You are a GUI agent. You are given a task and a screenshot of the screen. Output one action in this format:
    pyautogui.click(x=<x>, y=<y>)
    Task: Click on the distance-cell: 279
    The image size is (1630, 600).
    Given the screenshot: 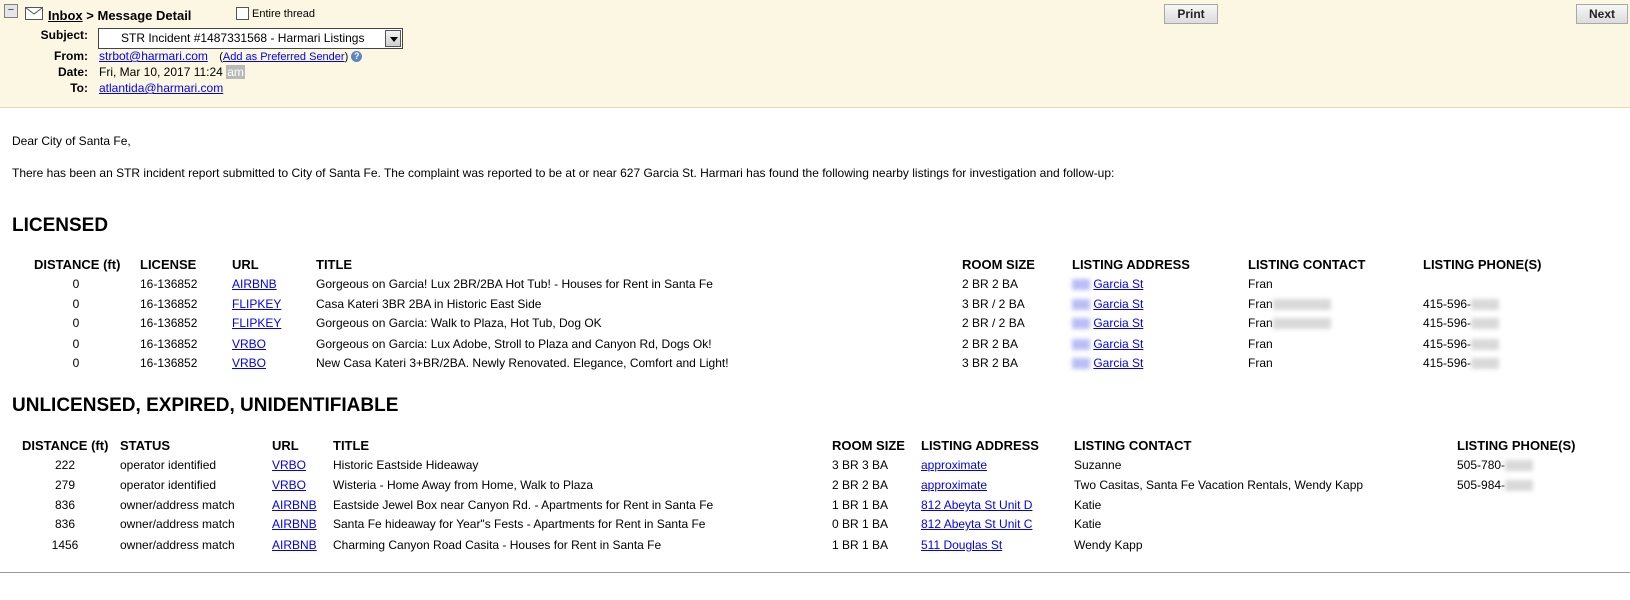 What is the action you would take?
    pyautogui.click(x=65, y=485)
    